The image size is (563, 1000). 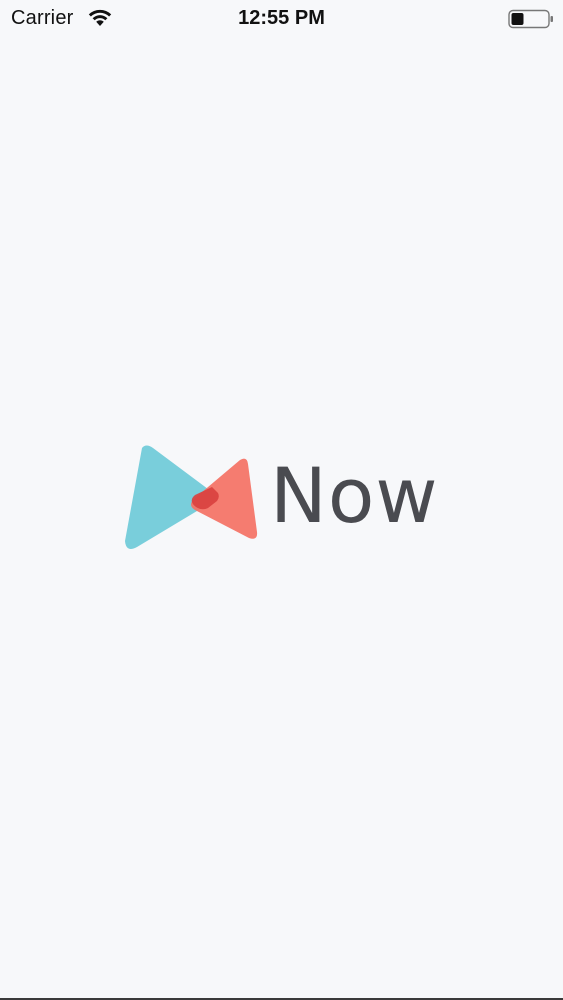 I want to click on clock-time: 12:55 PM, so click(x=281, y=18).